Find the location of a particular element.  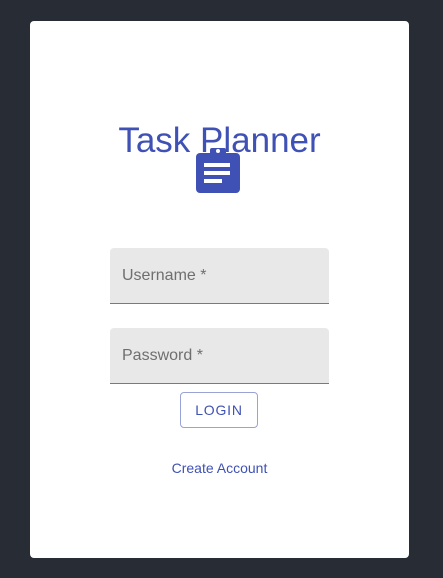

username-field: Username * is located at coordinates (219, 276).